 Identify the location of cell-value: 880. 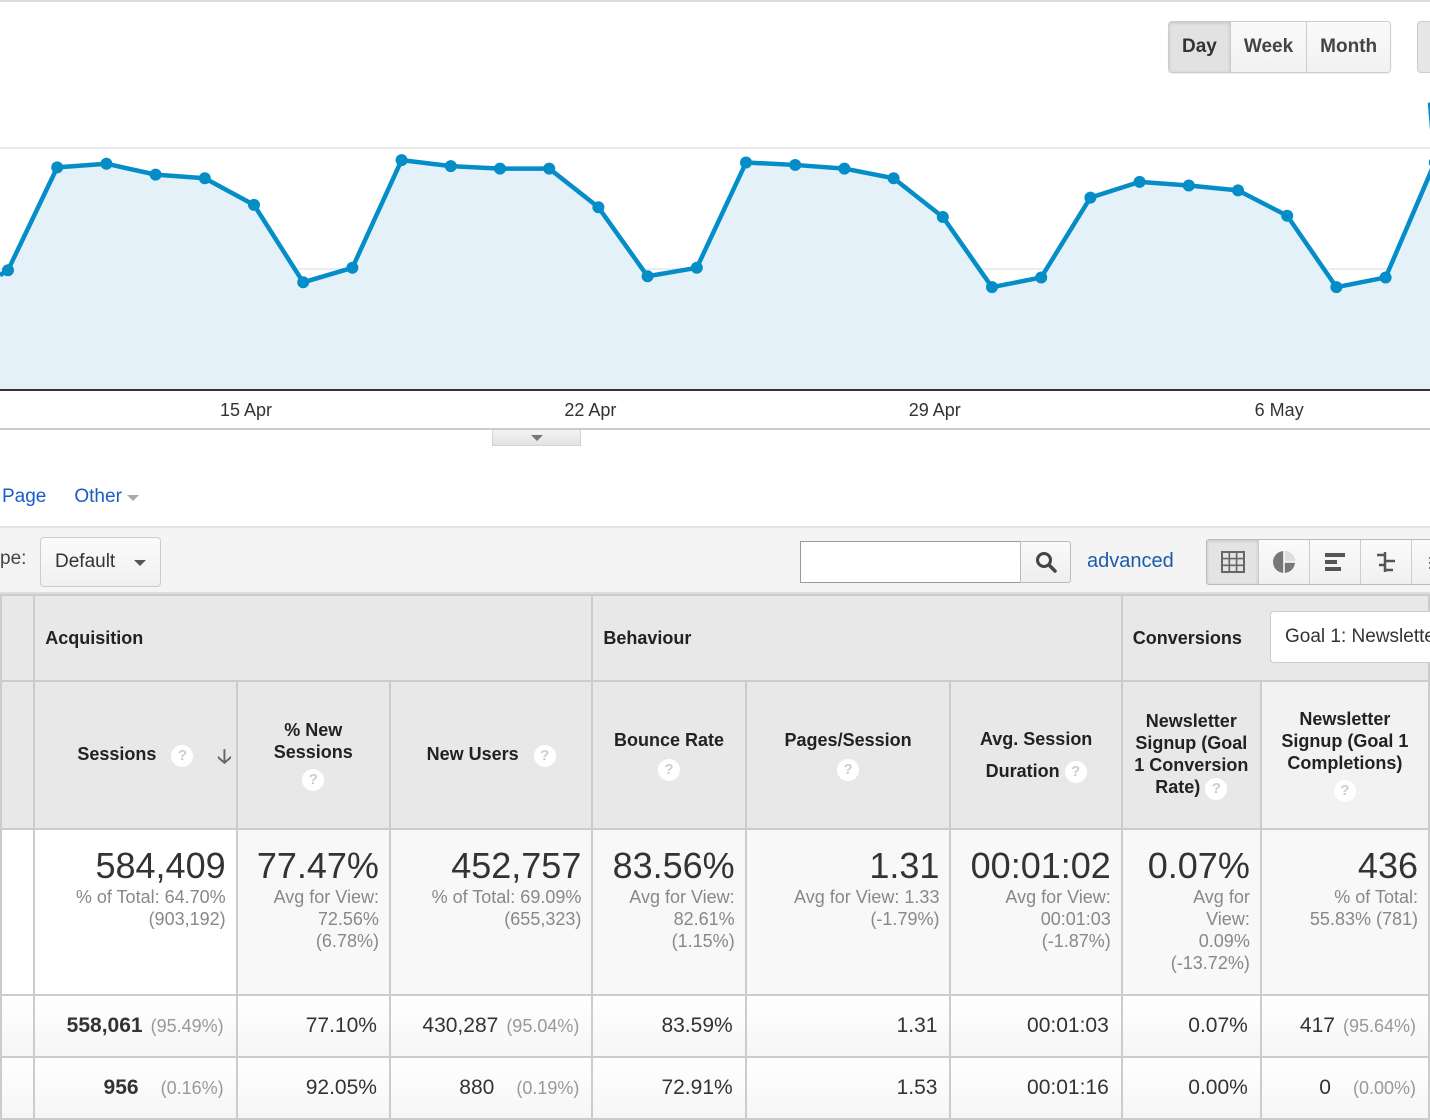
(477, 1087).